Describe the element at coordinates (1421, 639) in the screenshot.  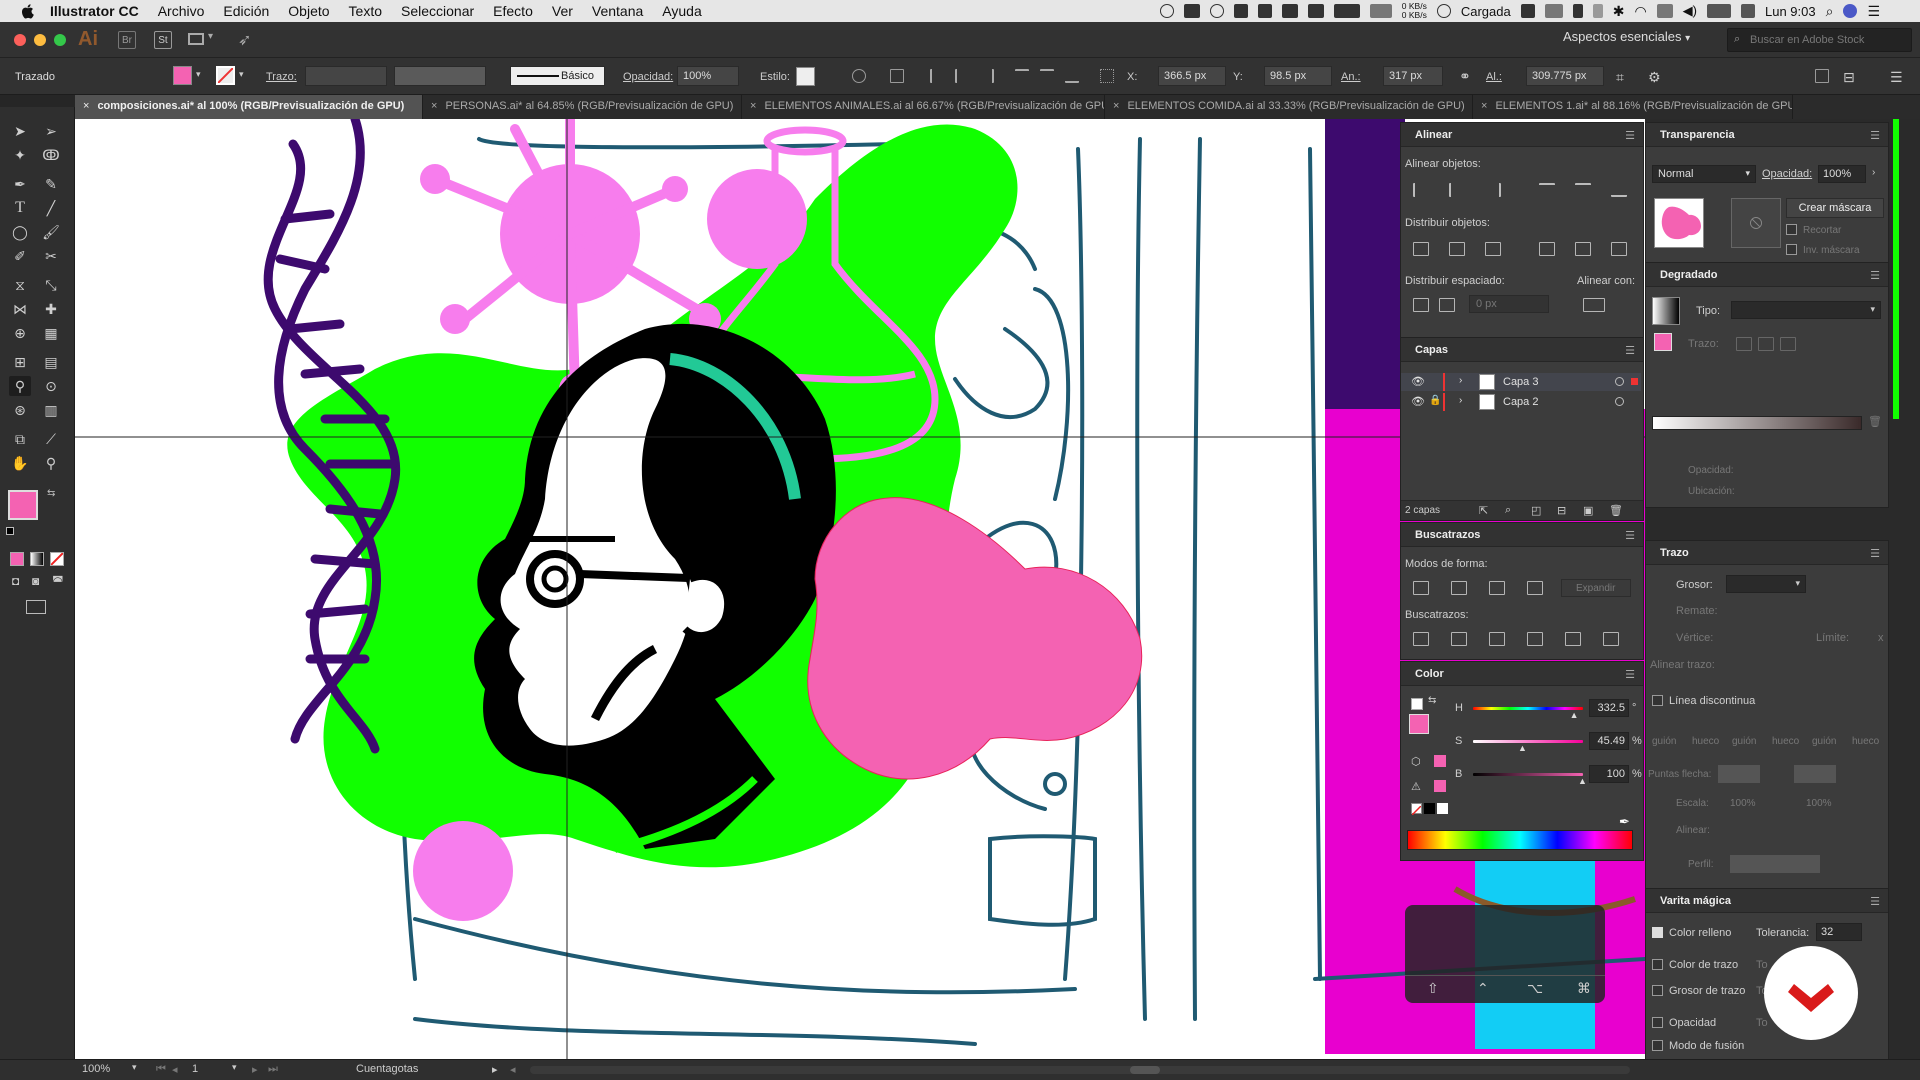
I see `divide-icon` at that location.